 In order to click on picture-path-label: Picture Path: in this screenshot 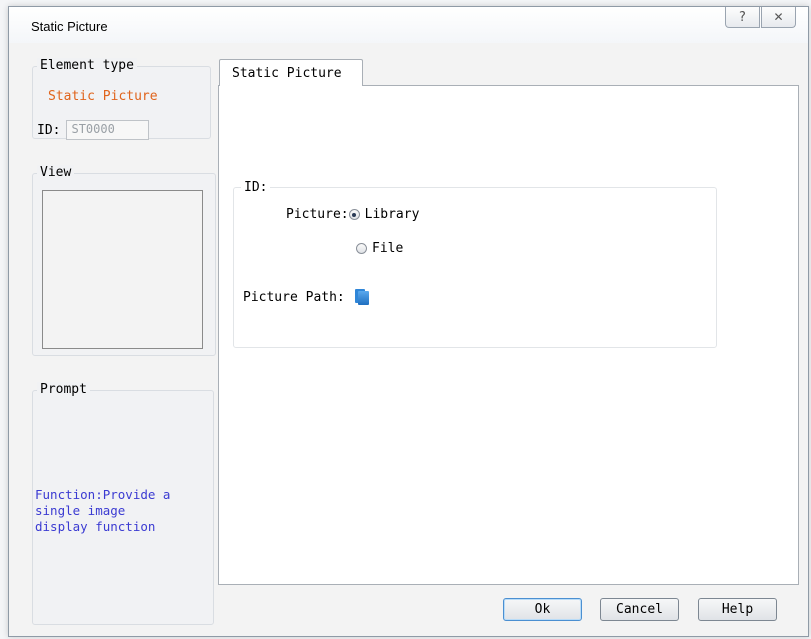, I will do `click(294, 297)`.